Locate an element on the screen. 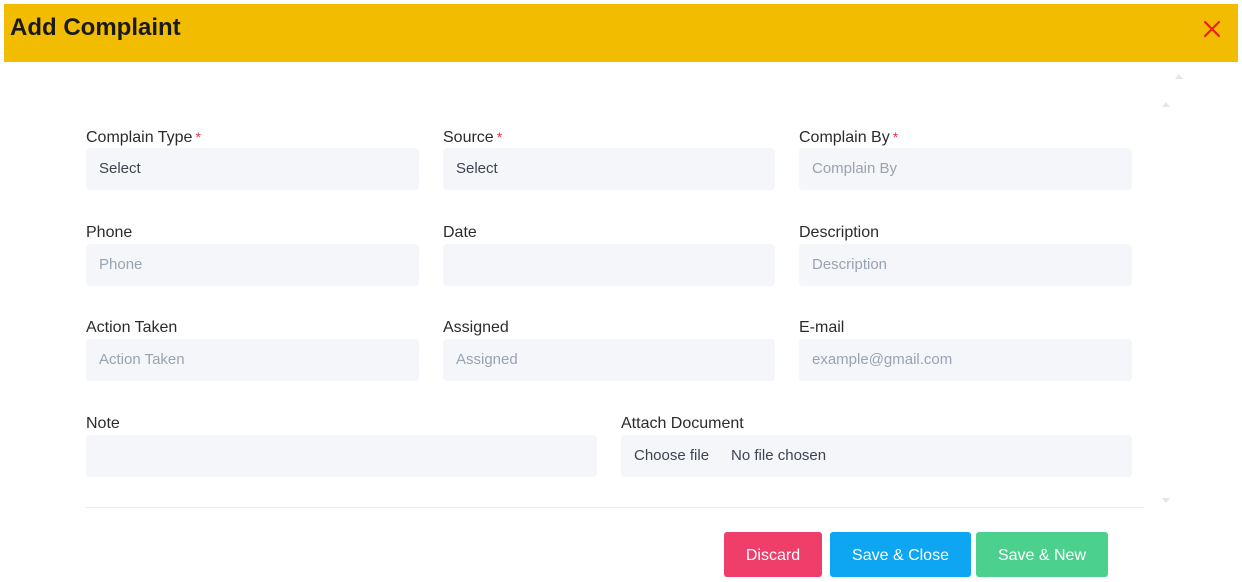  complain-type-field: Complain Type * Select is located at coordinates (252, 159).